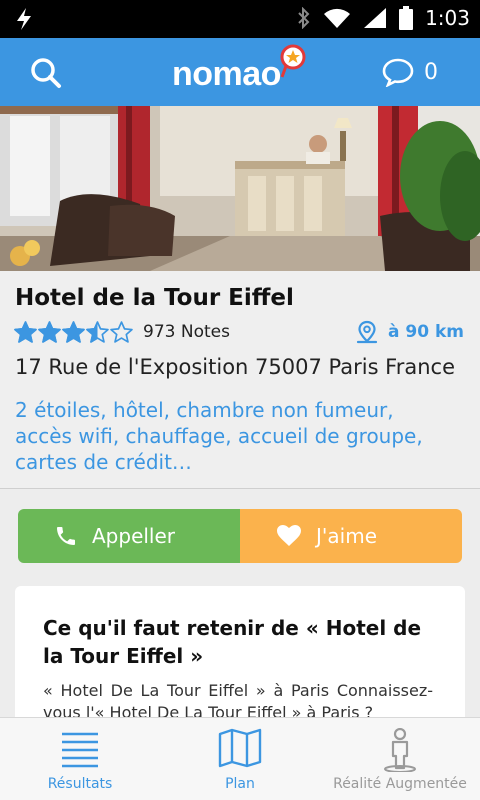 The image size is (480, 800). What do you see at coordinates (375, 18) in the screenshot?
I see `signal-icon` at bounding box center [375, 18].